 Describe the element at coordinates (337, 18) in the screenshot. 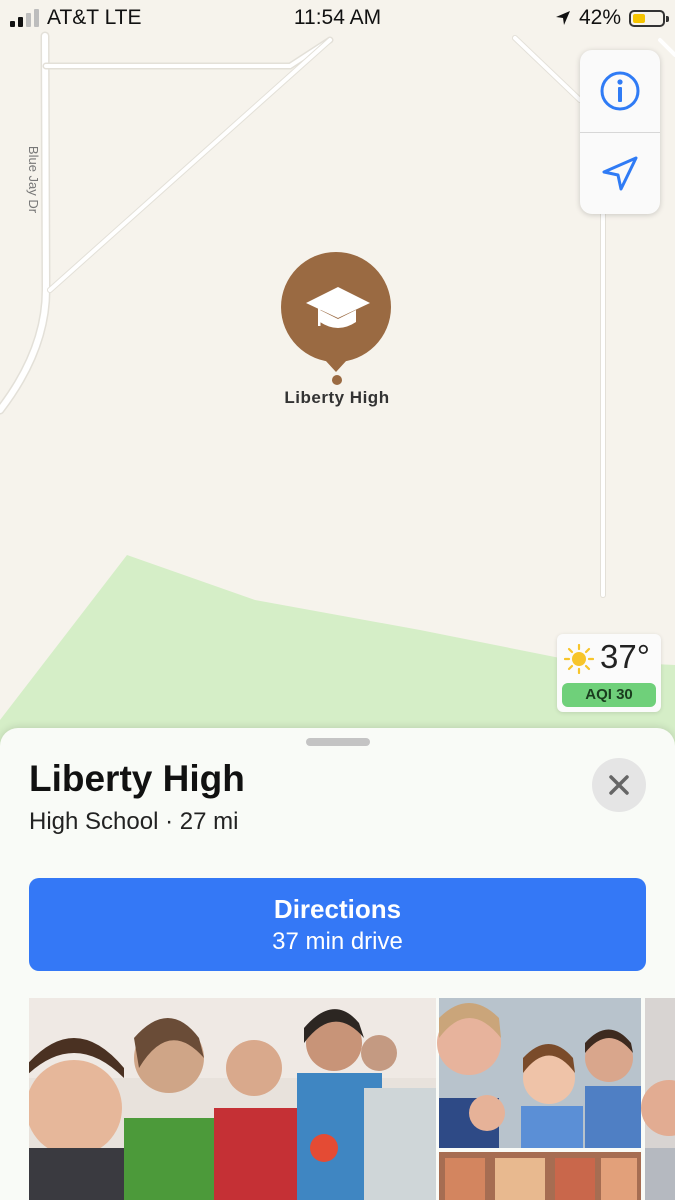

I see `status-bar: AT&T LTE 11:54 AM 42%` at that location.